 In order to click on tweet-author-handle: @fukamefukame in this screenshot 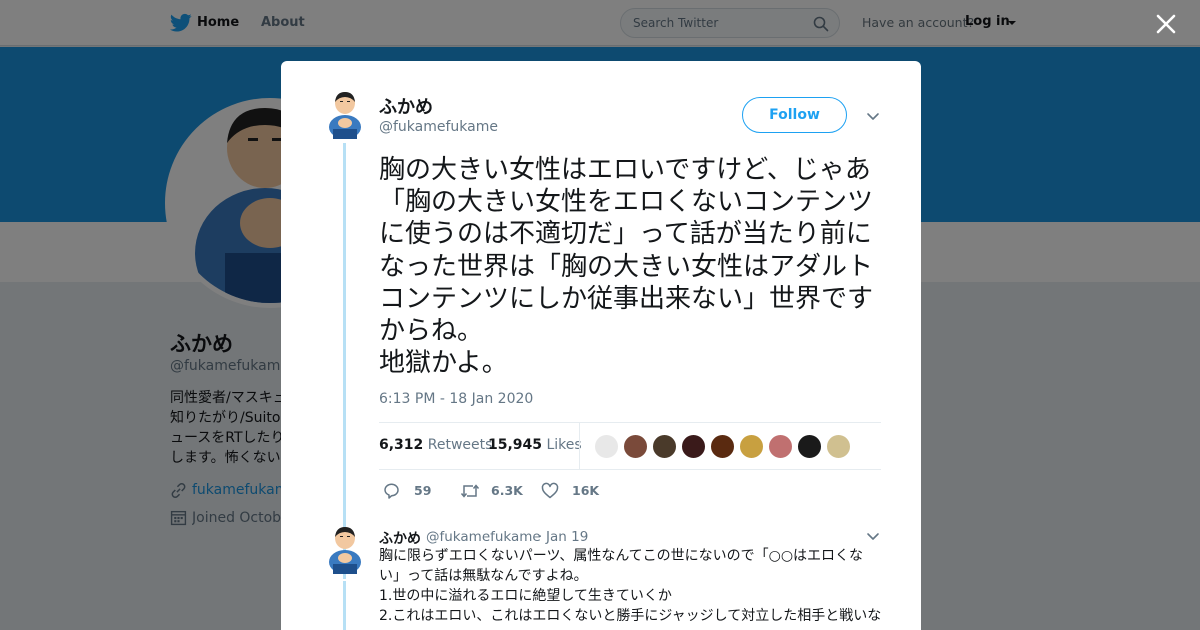, I will do `click(438, 127)`.